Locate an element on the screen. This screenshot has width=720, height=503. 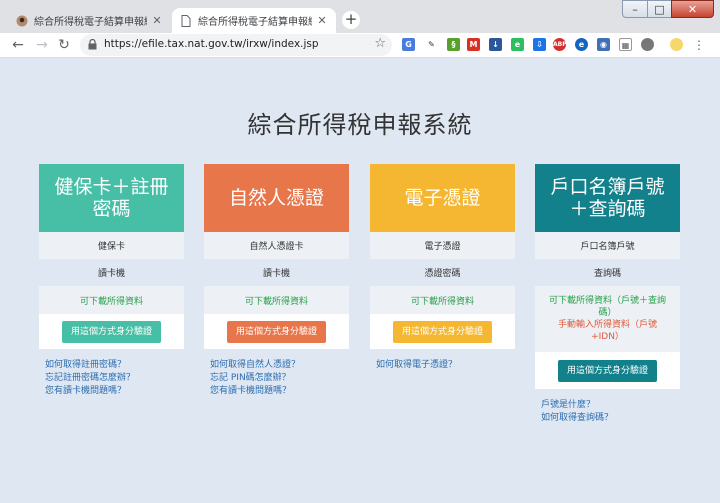
reload-icon: ↻ is located at coordinates (64, 45).